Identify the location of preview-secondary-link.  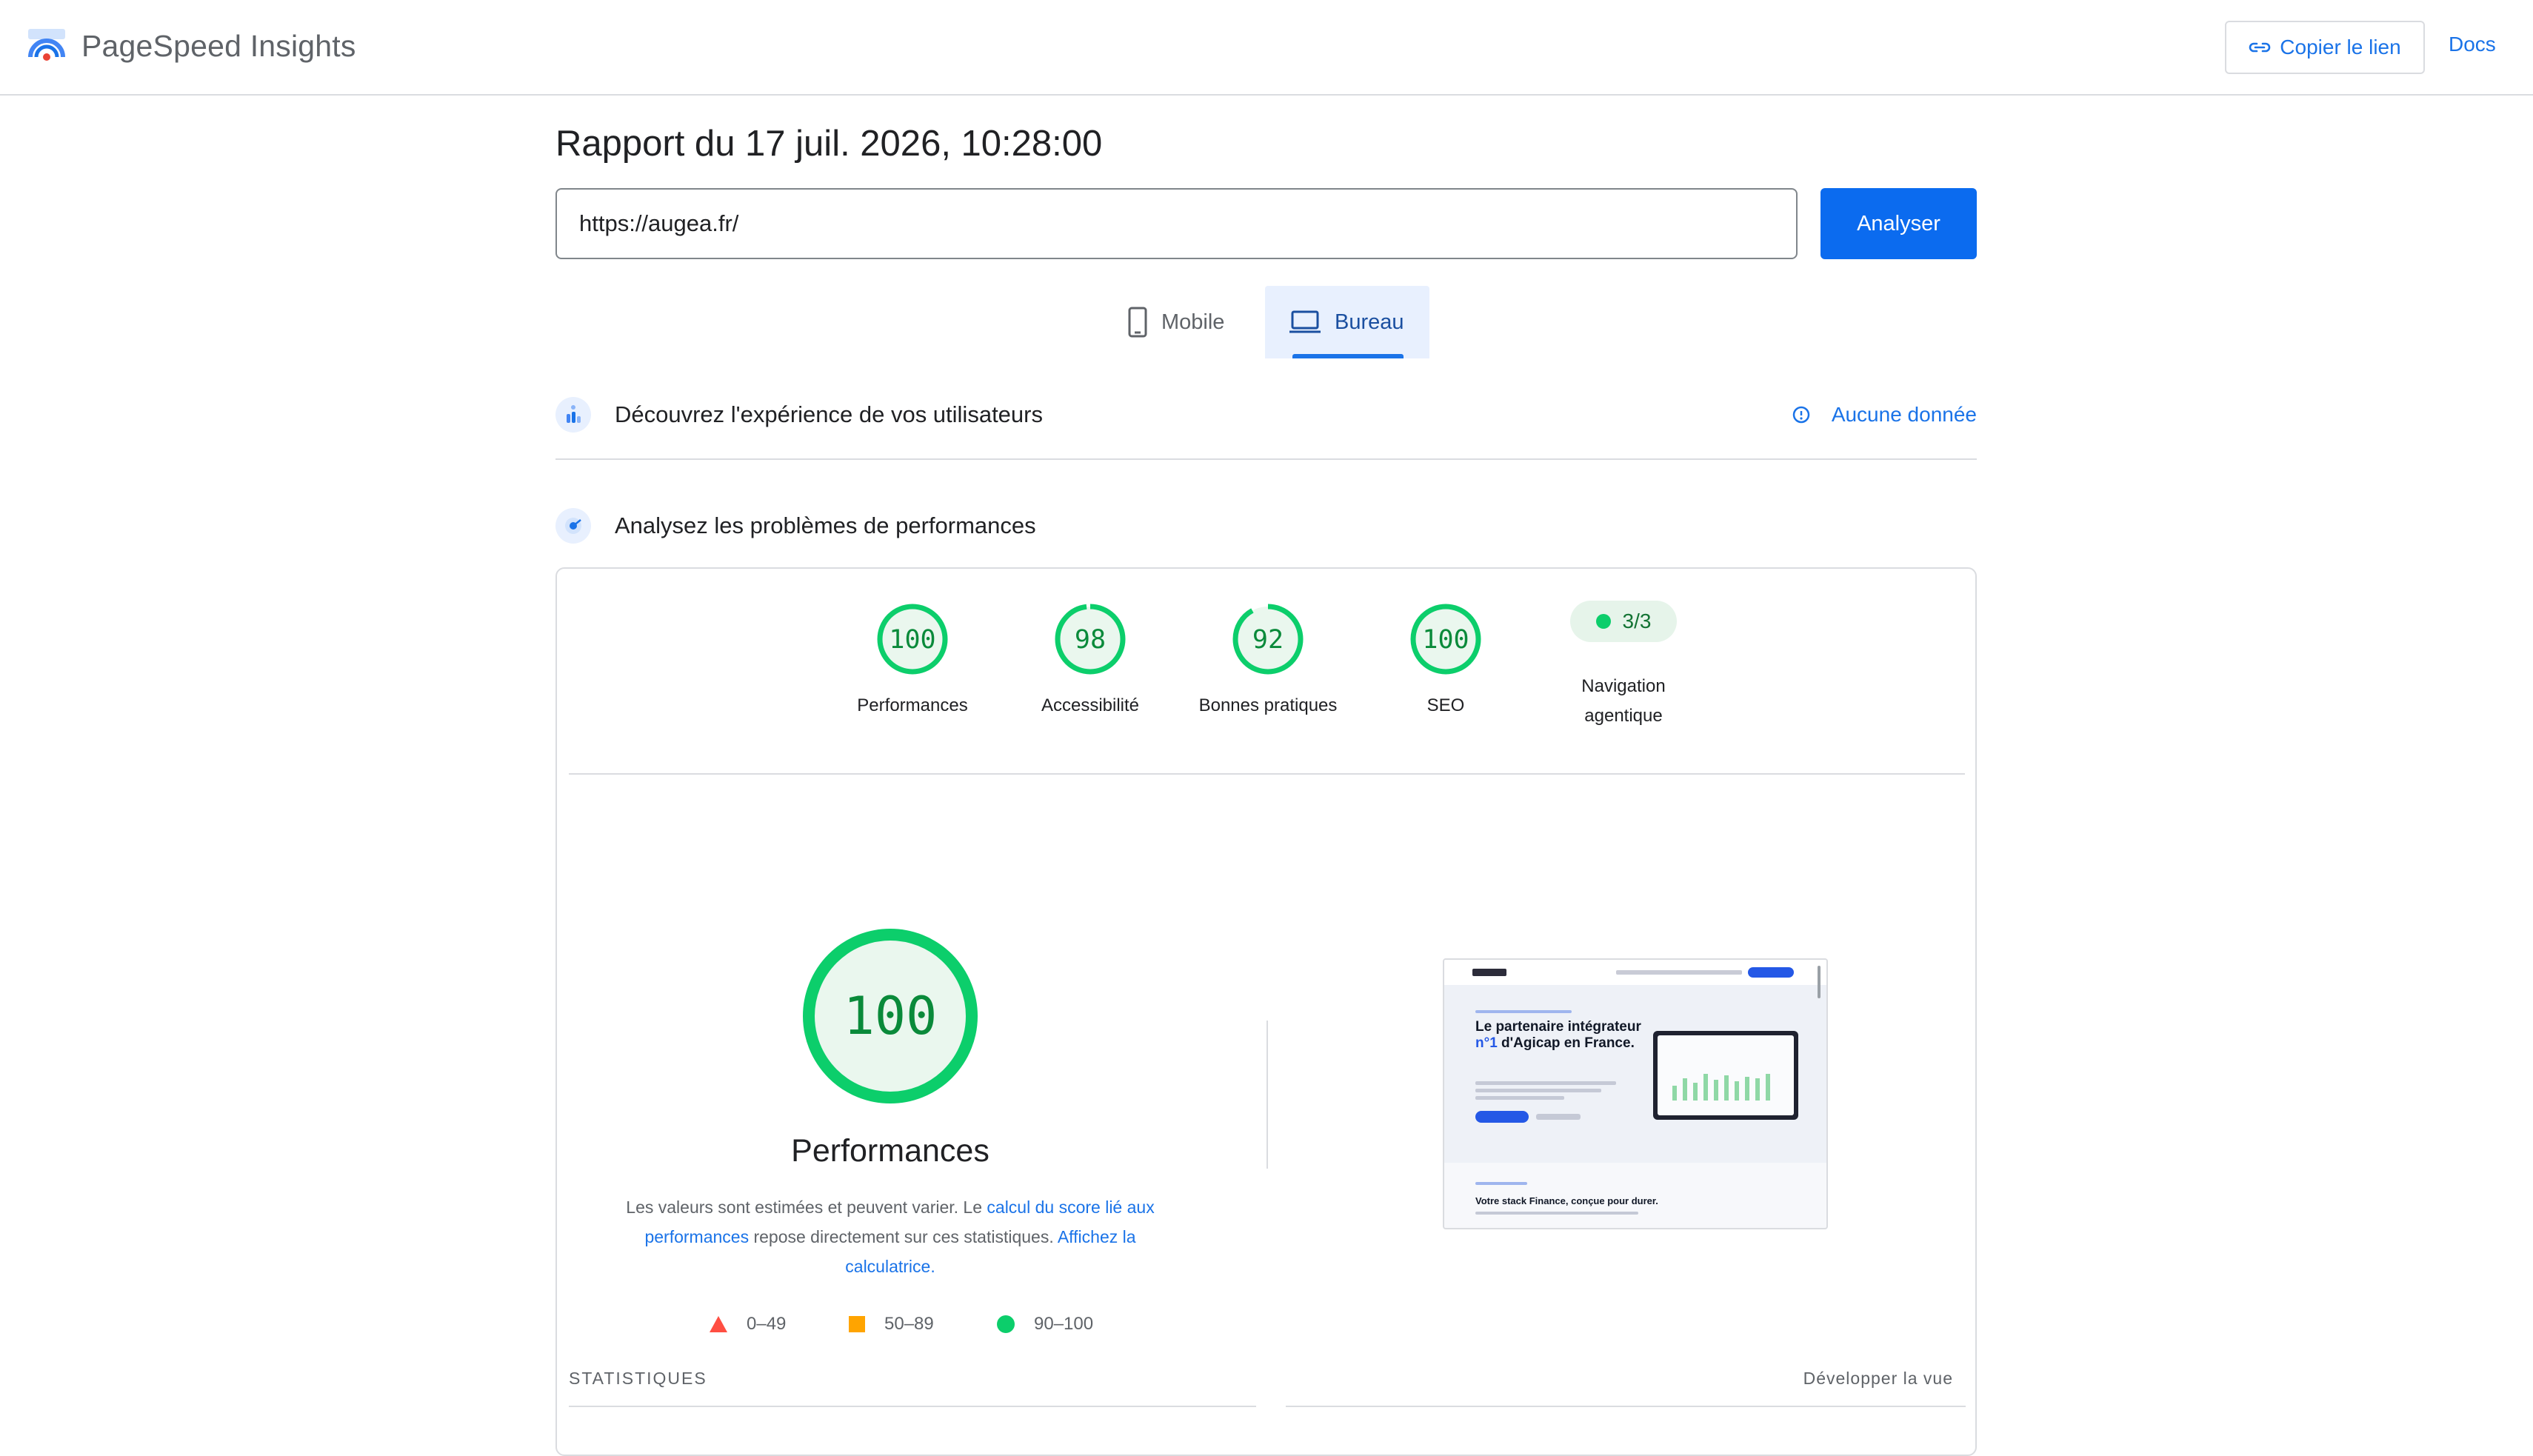
(1558, 1117).